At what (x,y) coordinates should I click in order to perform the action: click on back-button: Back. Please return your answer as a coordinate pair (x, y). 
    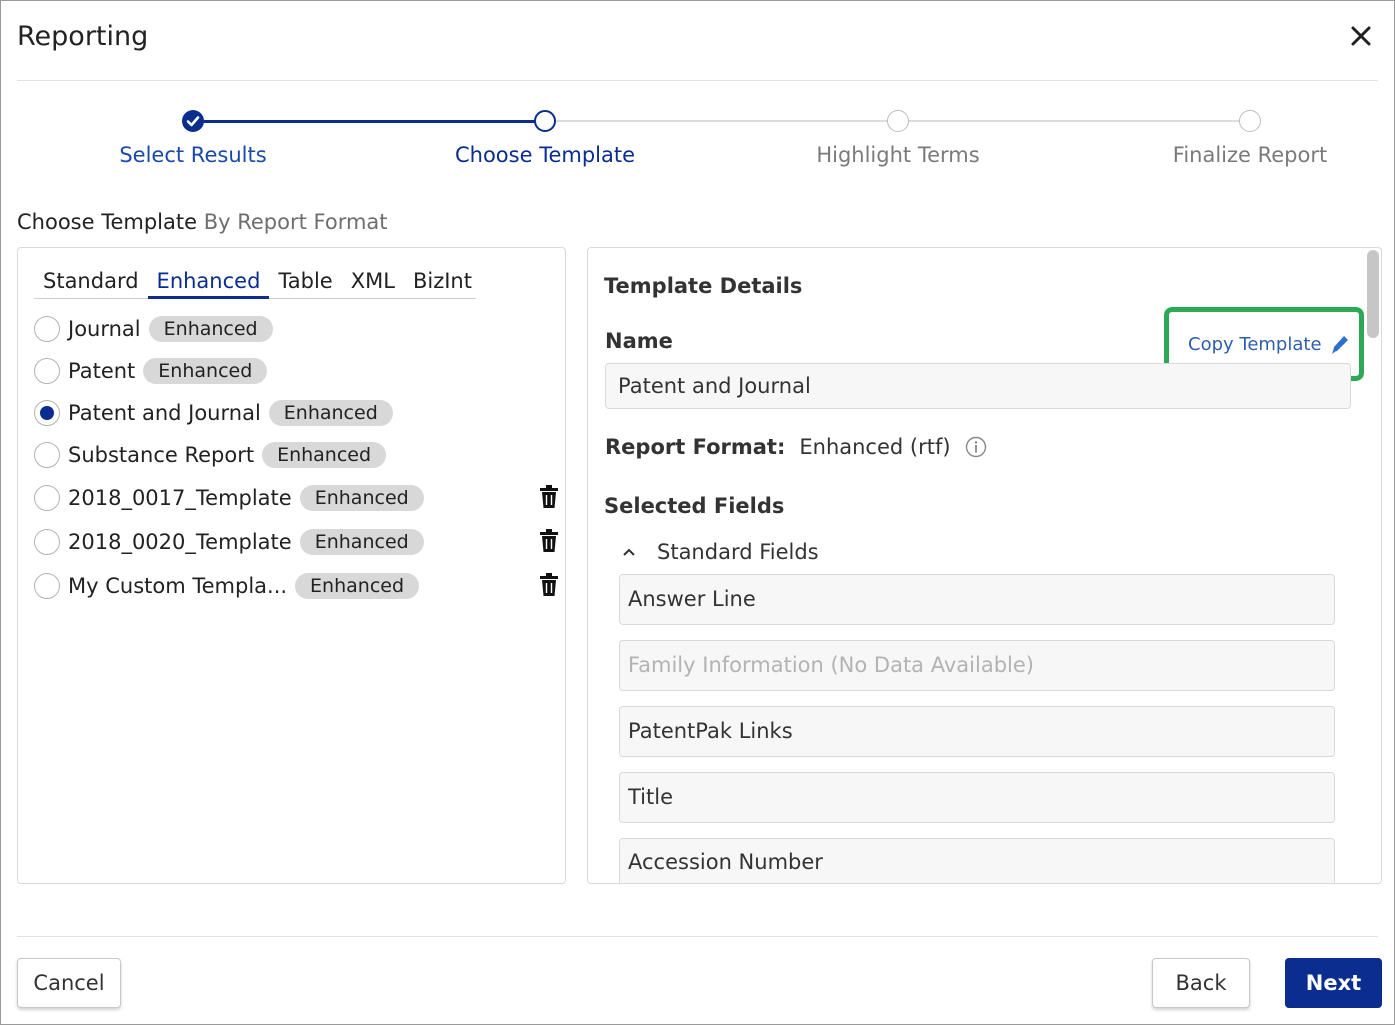
    Looking at the image, I should click on (1201, 983).